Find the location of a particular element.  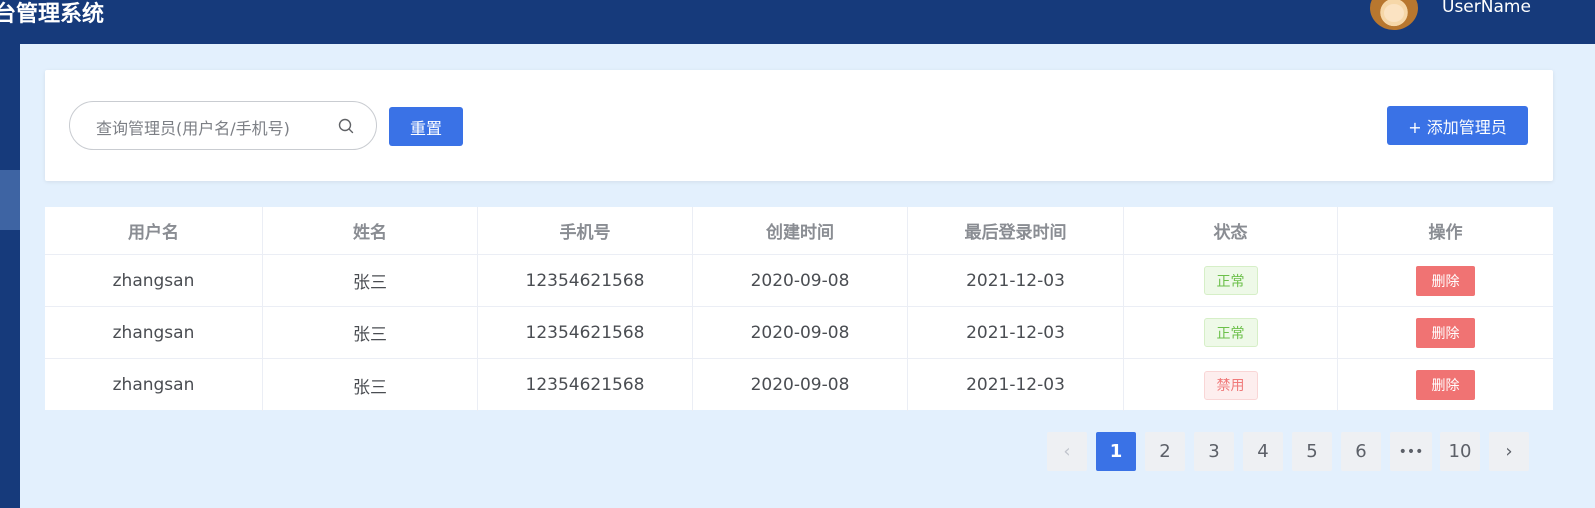

avatar is located at coordinates (1394, 15).